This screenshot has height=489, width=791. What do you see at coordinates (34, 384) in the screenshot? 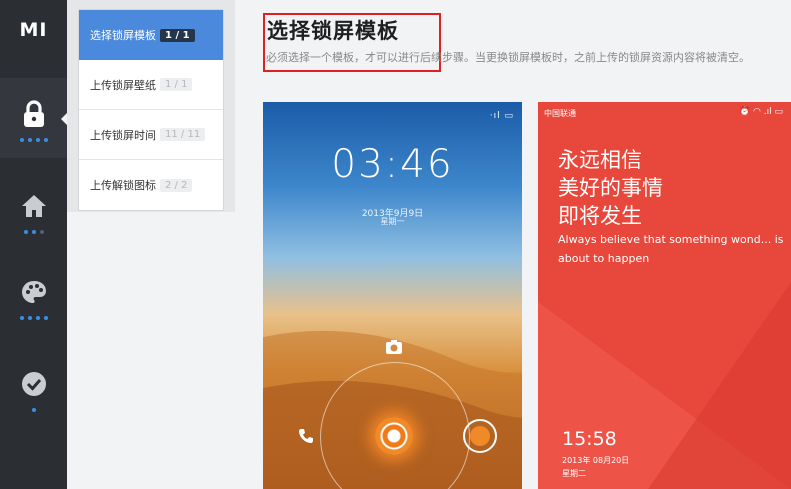
I see `check-circle-icon` at bounding box center [34, 384].